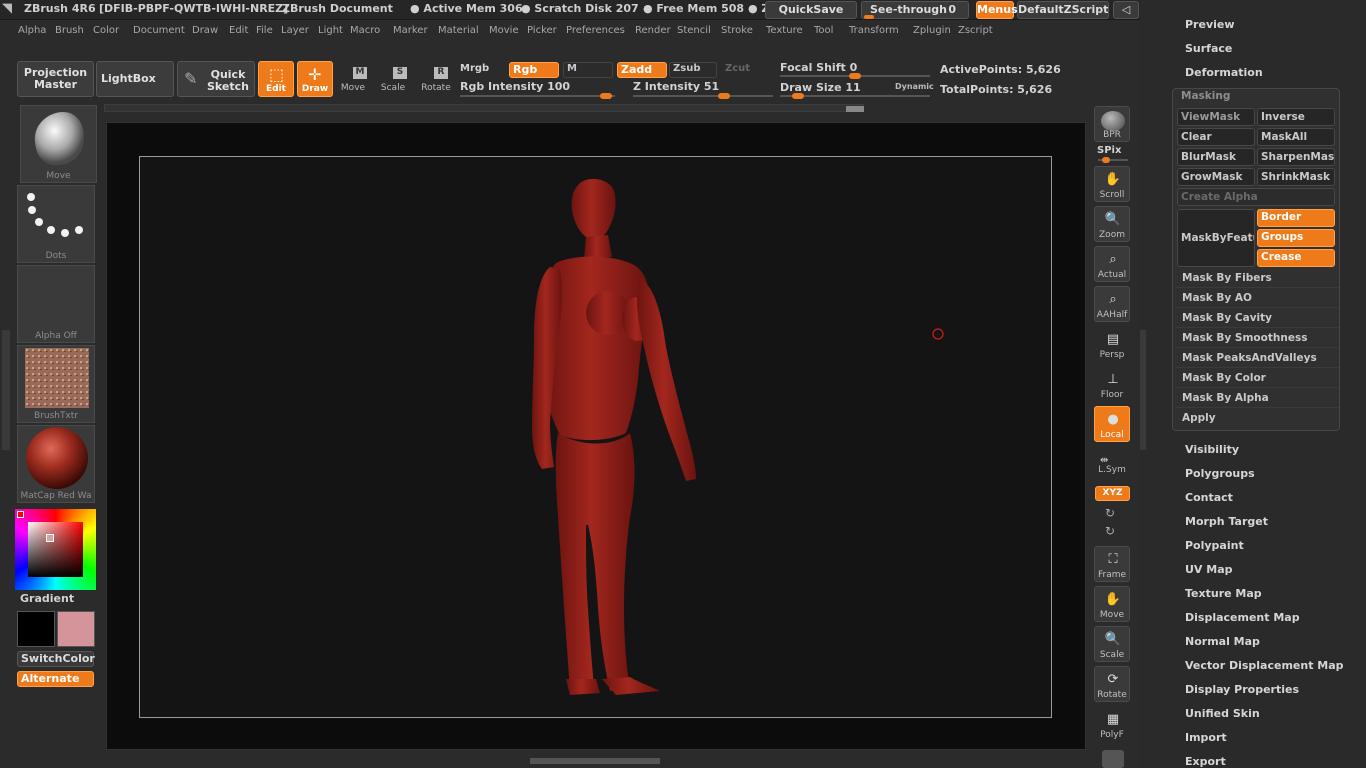 The width and height of the screenshot is (1366, 768). What do you see at coordinates (1113, 759) in the screenshot?
I see `transp-button` at bounding box center [1113, 759].